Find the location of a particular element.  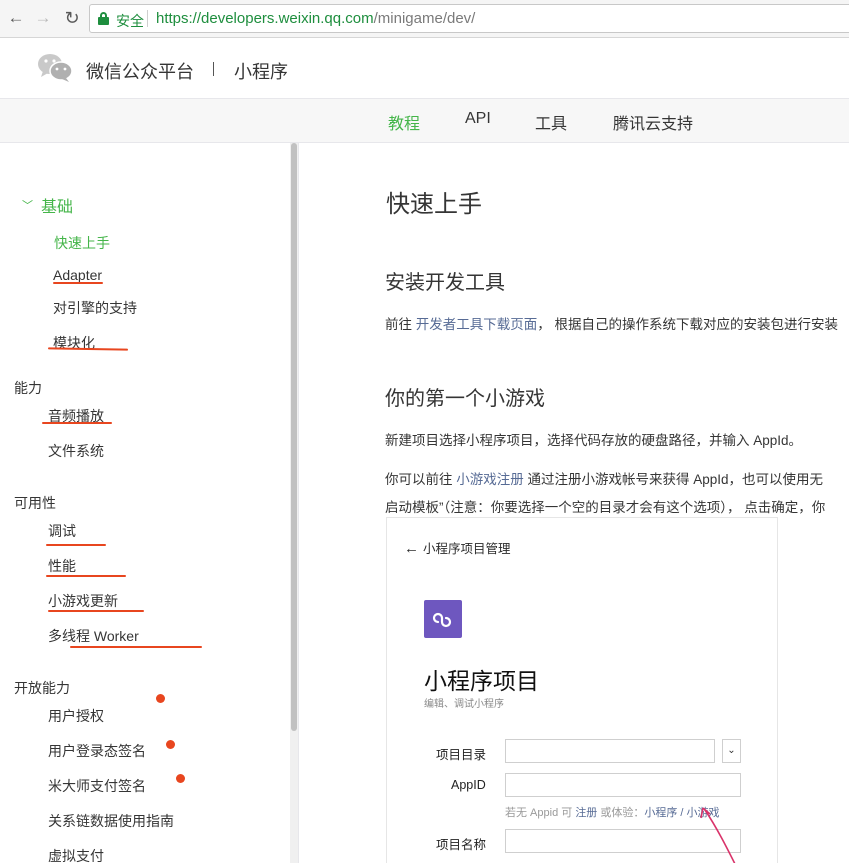

register-prefix: 你可以前往 is located at coordinates (421, 479).